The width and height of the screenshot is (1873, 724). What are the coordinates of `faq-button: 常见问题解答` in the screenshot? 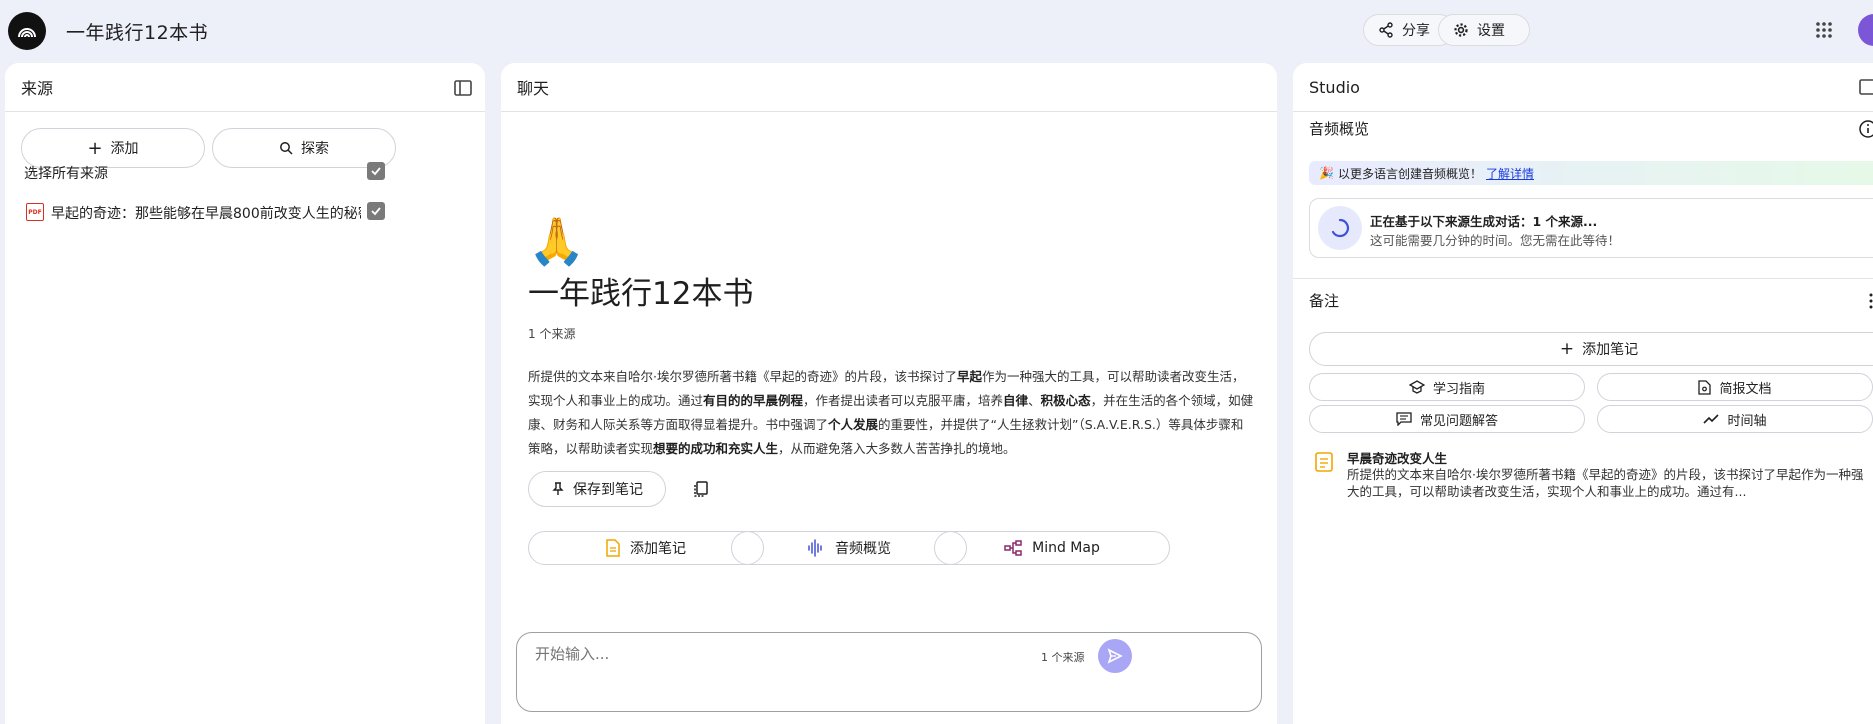 It's located at (1447, 419).